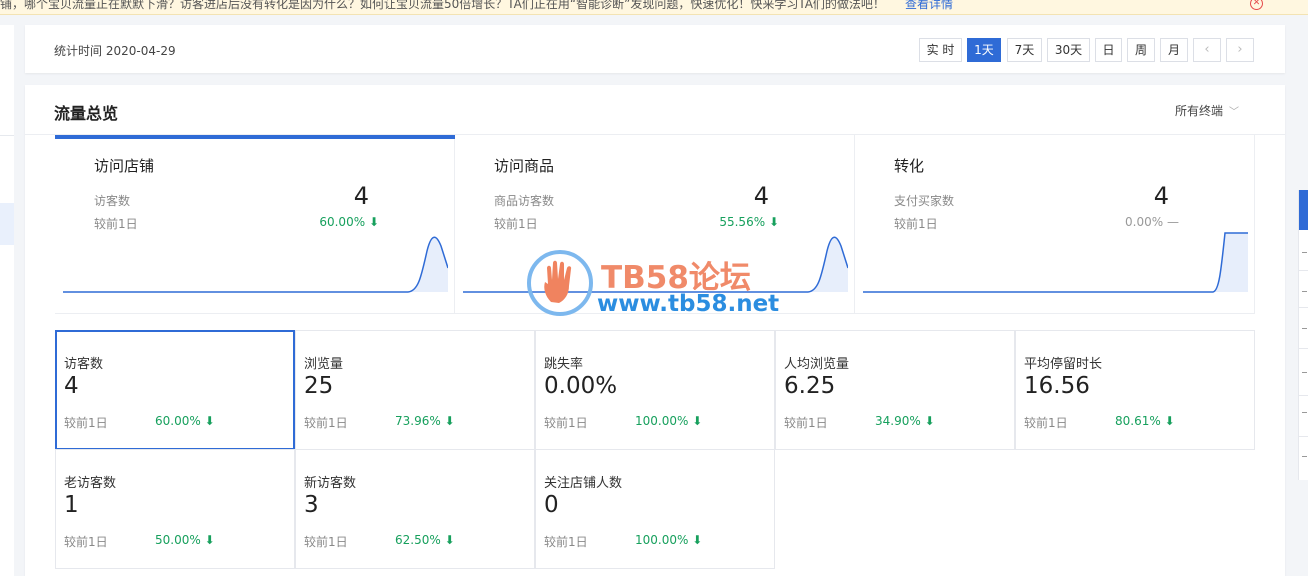  I want to click on metric-label: 访客数, so click(84, 364).